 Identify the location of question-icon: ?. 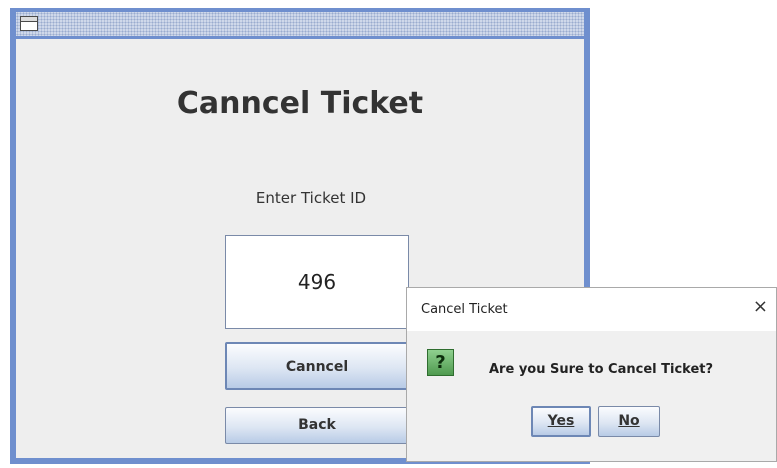
(440, 362).